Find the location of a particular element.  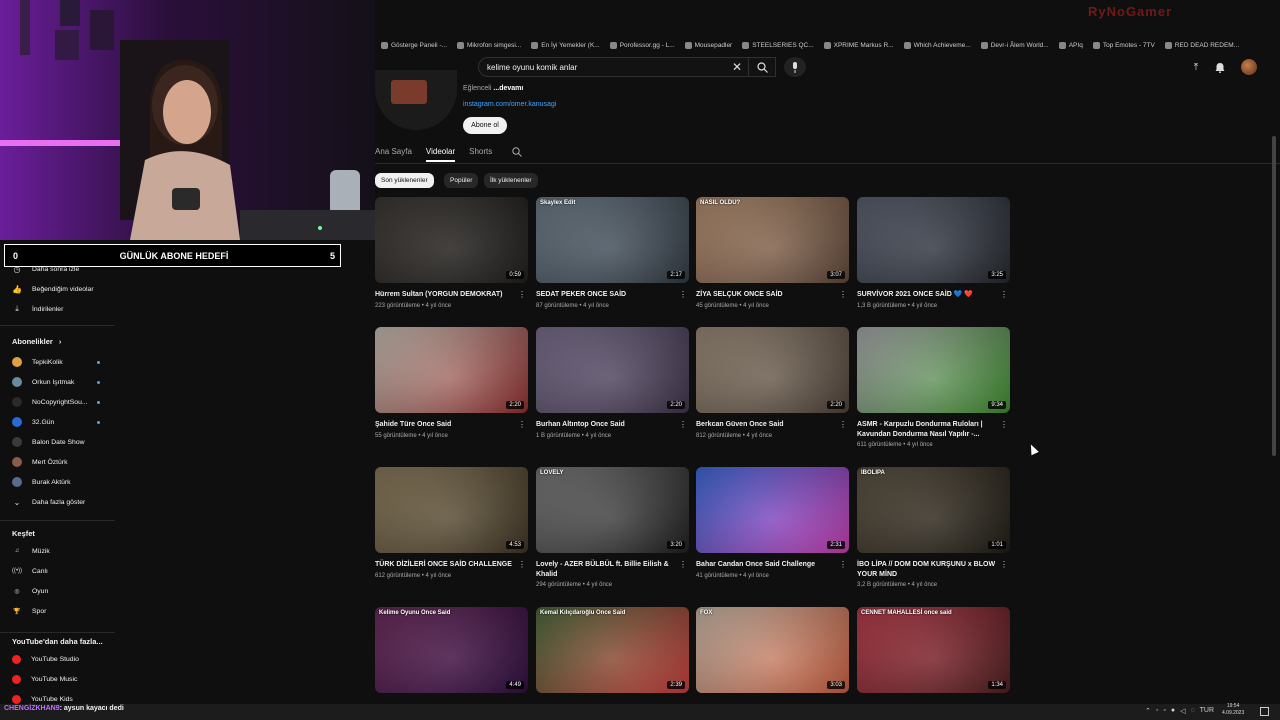

voice-search-button is located at coordinates (795, 67).